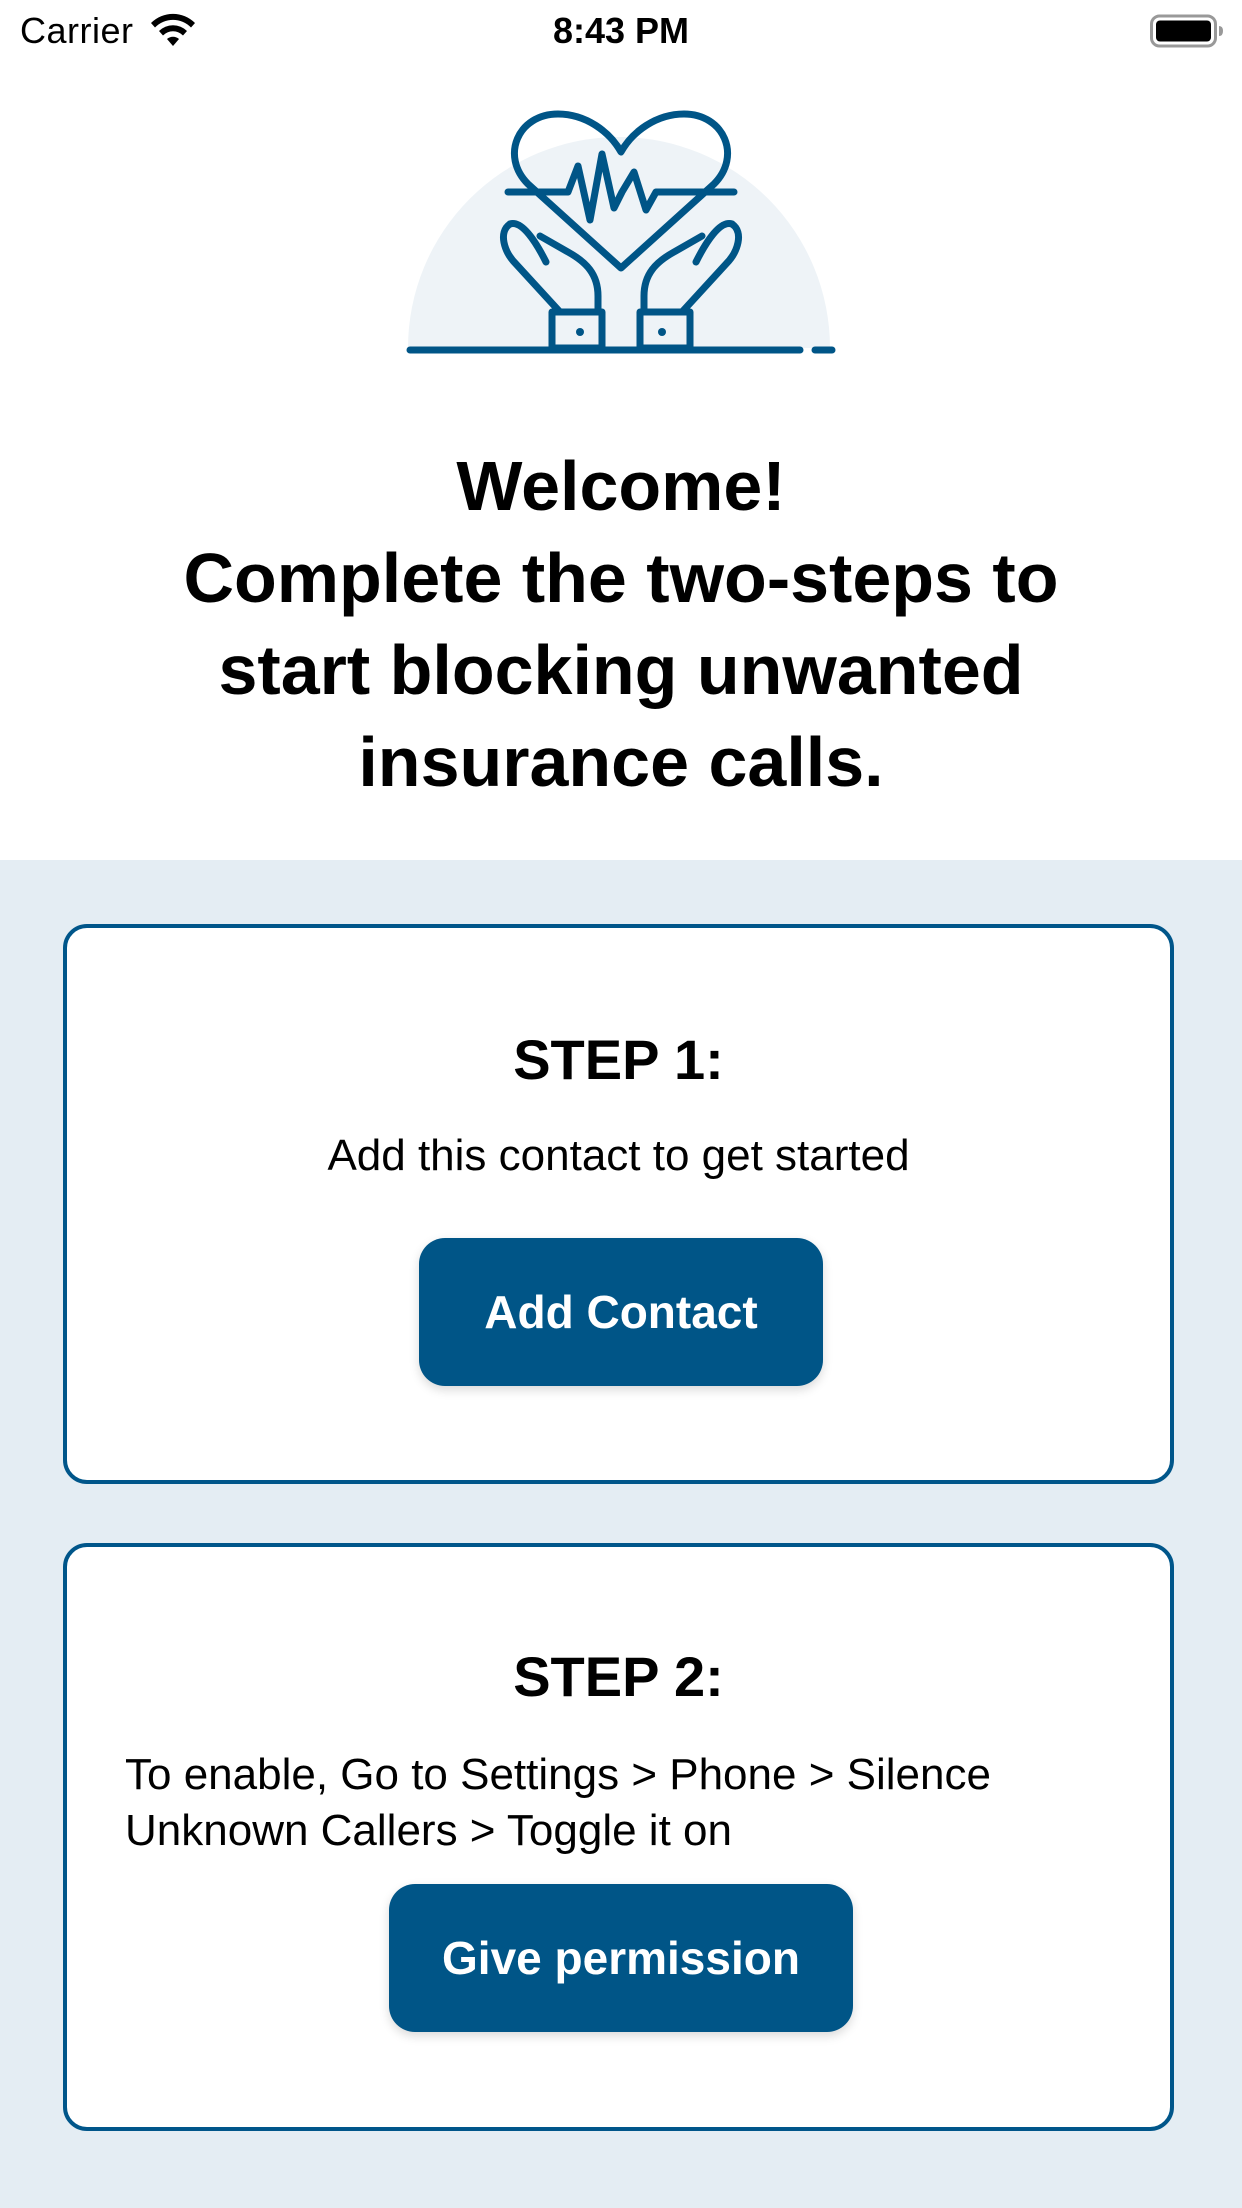 This screenshot has width=1242, height=2208. I want to click on headline-line-1: Welcome!, so click(621, 486).